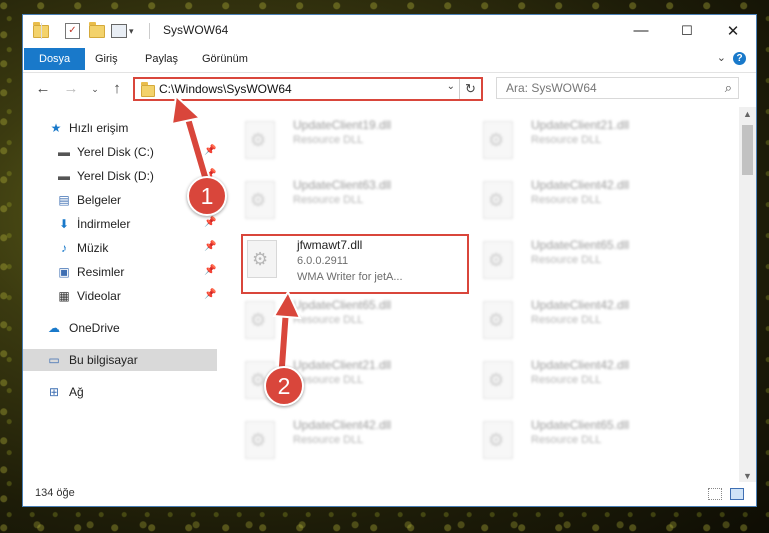 This screenshot has width=769, height=533. Describe the element at coordinates (451, 86) in the screenshot. I see `address-dropdown-icon: ⌄` at that location.